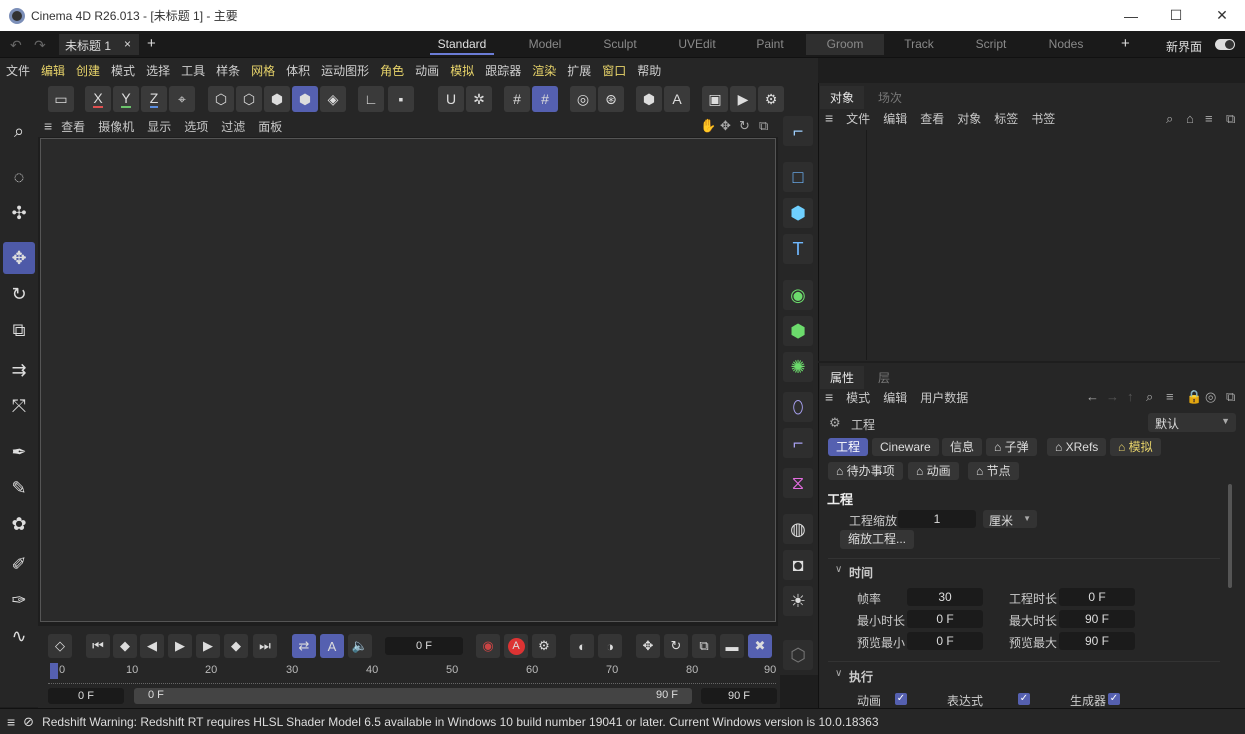  I want to click on max-time-input: 90 F, so click(1097, 619).